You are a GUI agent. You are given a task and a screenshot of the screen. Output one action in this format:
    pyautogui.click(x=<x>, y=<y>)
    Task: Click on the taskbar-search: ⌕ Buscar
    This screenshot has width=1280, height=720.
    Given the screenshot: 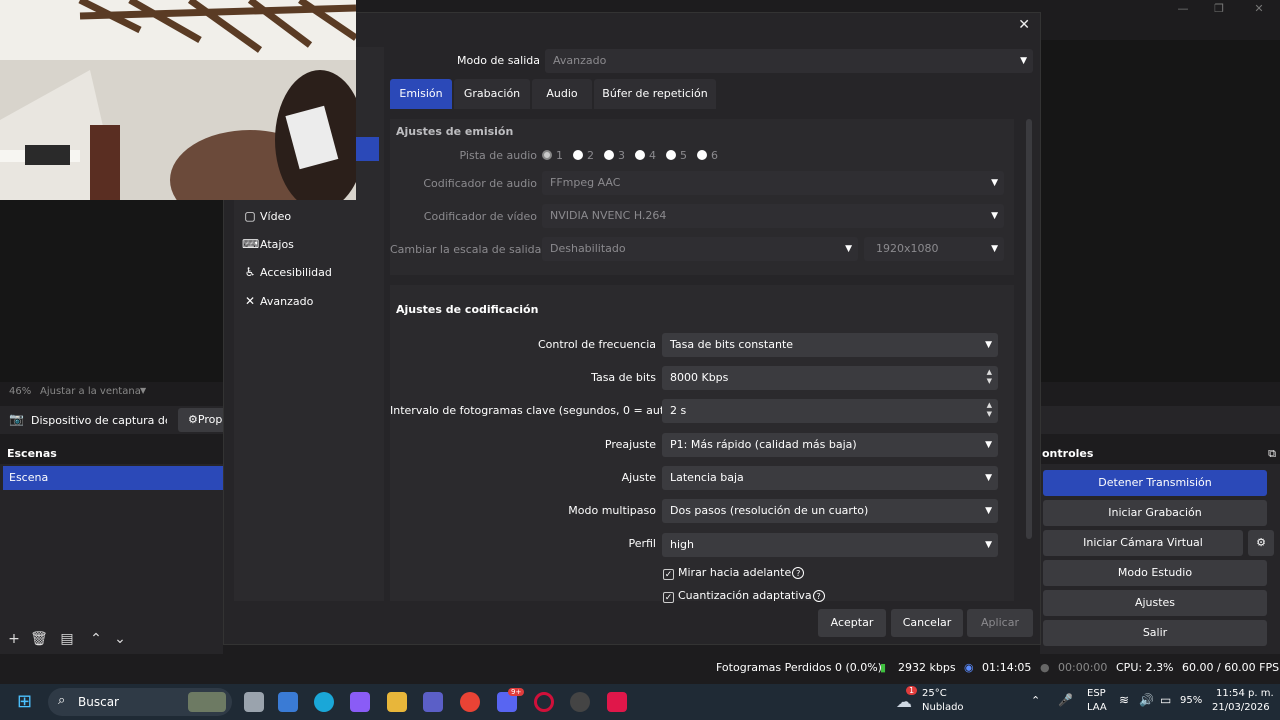 What is the action you would take?
    pyautogui.click(x=140, y=702)
    